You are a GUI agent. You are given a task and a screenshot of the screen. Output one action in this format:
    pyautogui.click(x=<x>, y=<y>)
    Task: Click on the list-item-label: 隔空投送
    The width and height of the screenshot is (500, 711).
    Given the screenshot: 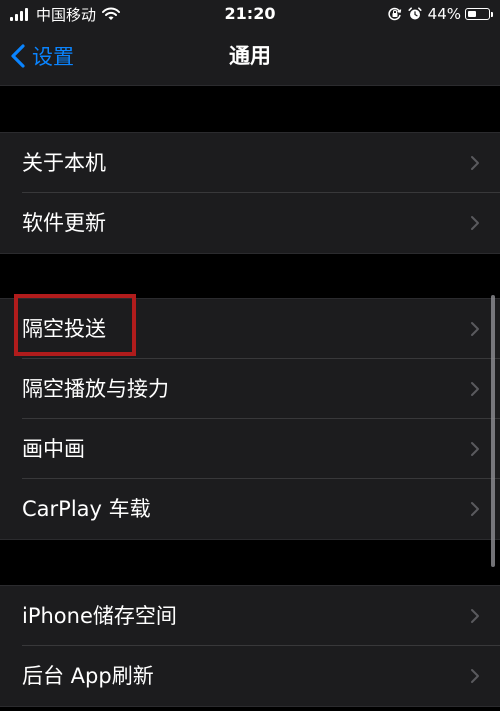 What is the action you would take?
    pyautogui.click(x=64, y=329)
    